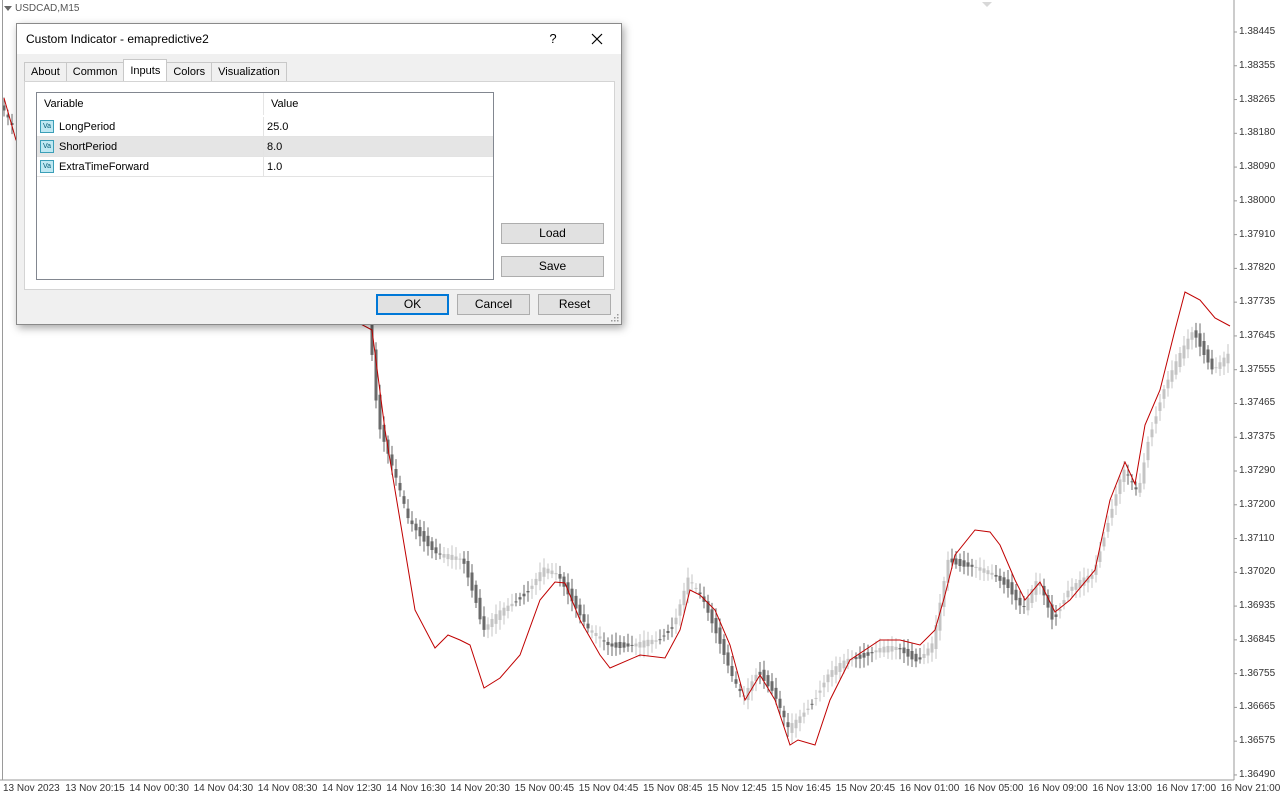 The height and width of the screenshot is (800, 1280). I want to click on tab-bar: About Common Inputs Colors Visualization, so click(155, 70).